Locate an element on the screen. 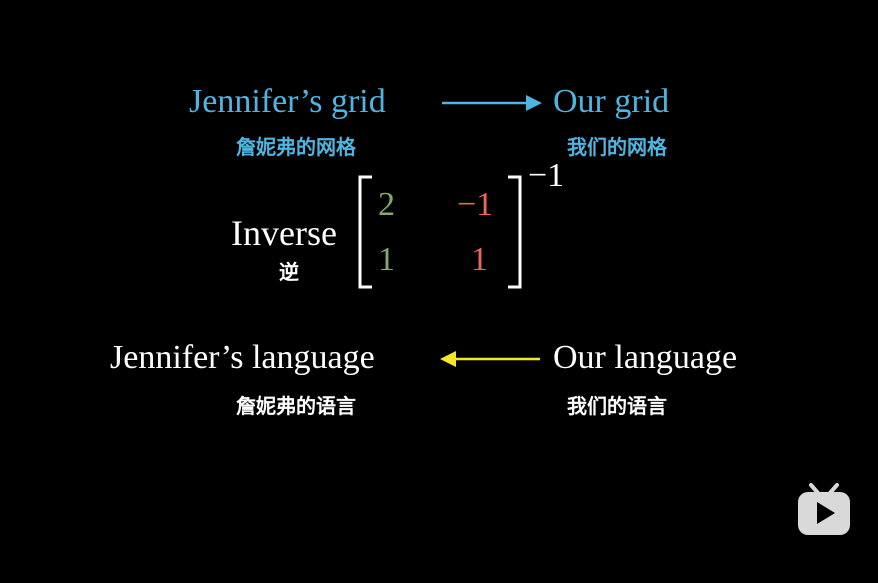  jennifers-grid-title: Jennifer’s grid is located at coordinates (287, 101).